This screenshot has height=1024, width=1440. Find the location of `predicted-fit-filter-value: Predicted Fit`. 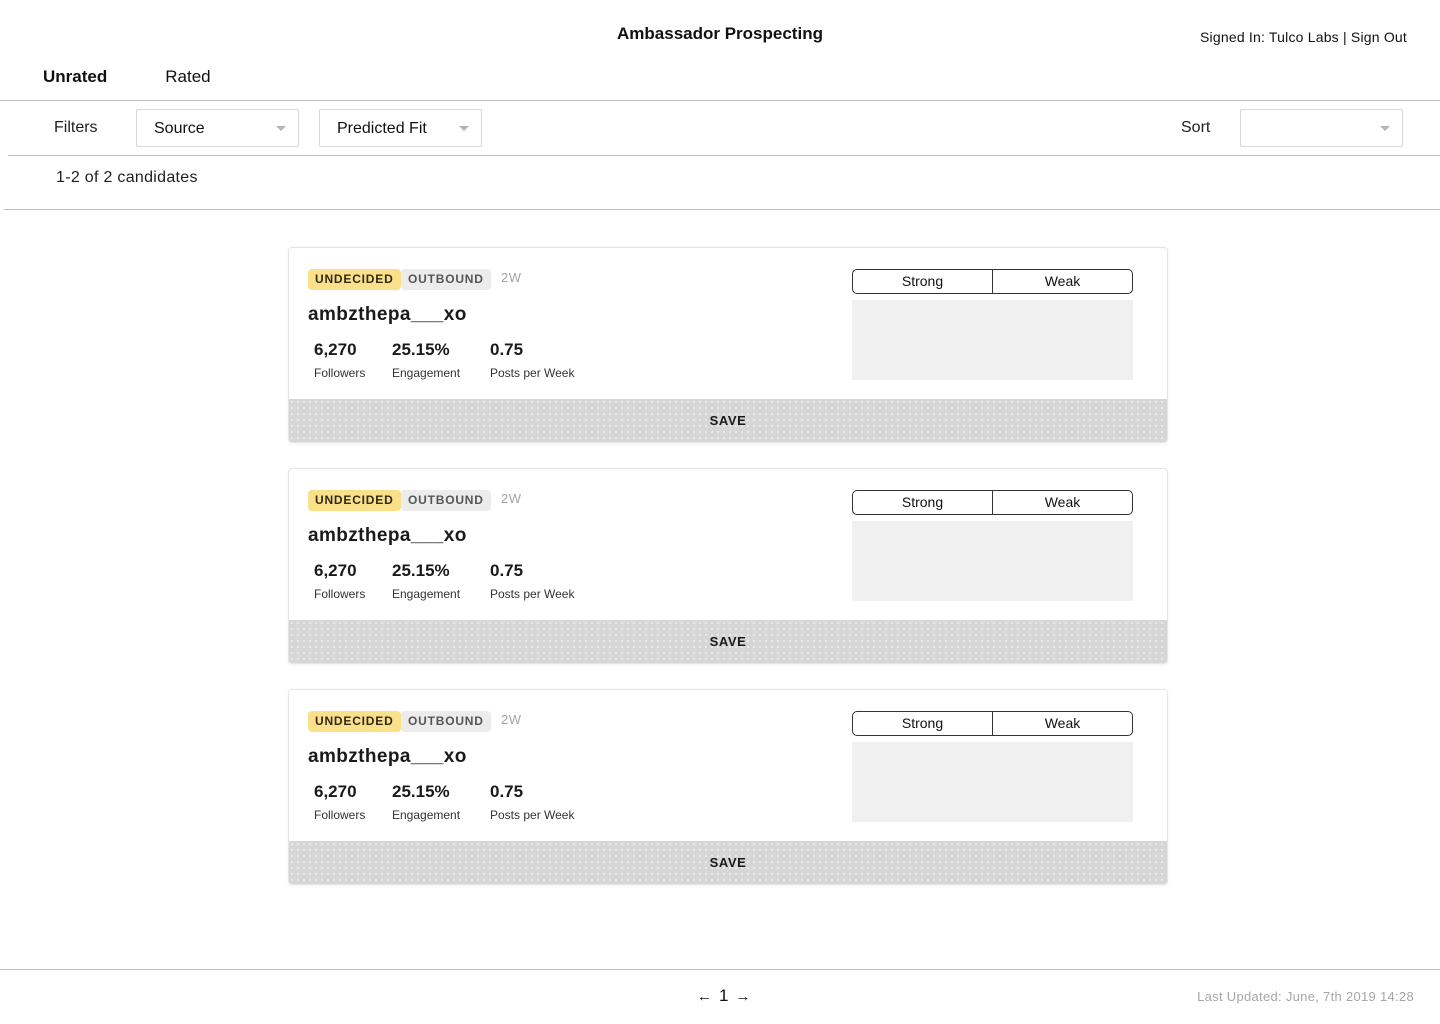

predicted-fit-filter-value: Predicted Fit is located at coordinates (382, 128).